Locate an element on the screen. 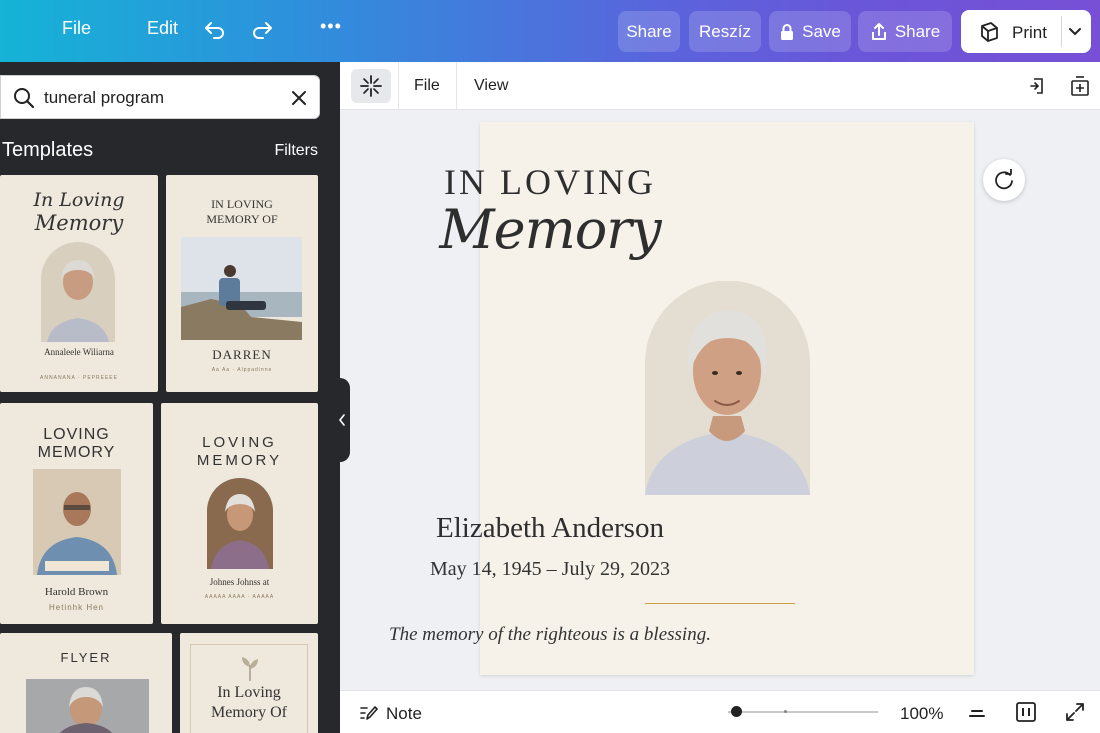  save-button-label: Save is located at coordinates (821, 31).